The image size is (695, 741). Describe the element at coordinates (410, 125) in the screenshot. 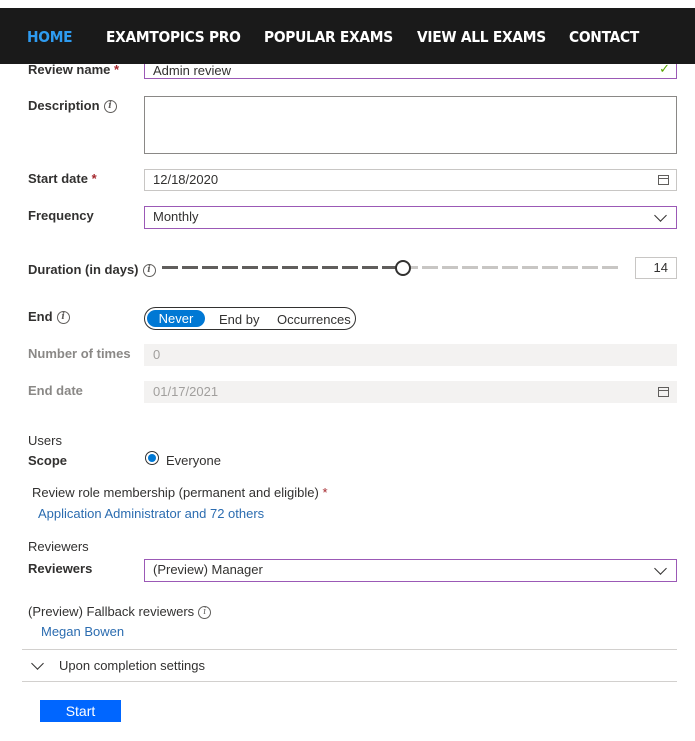

I see `description-textarea` at that location.